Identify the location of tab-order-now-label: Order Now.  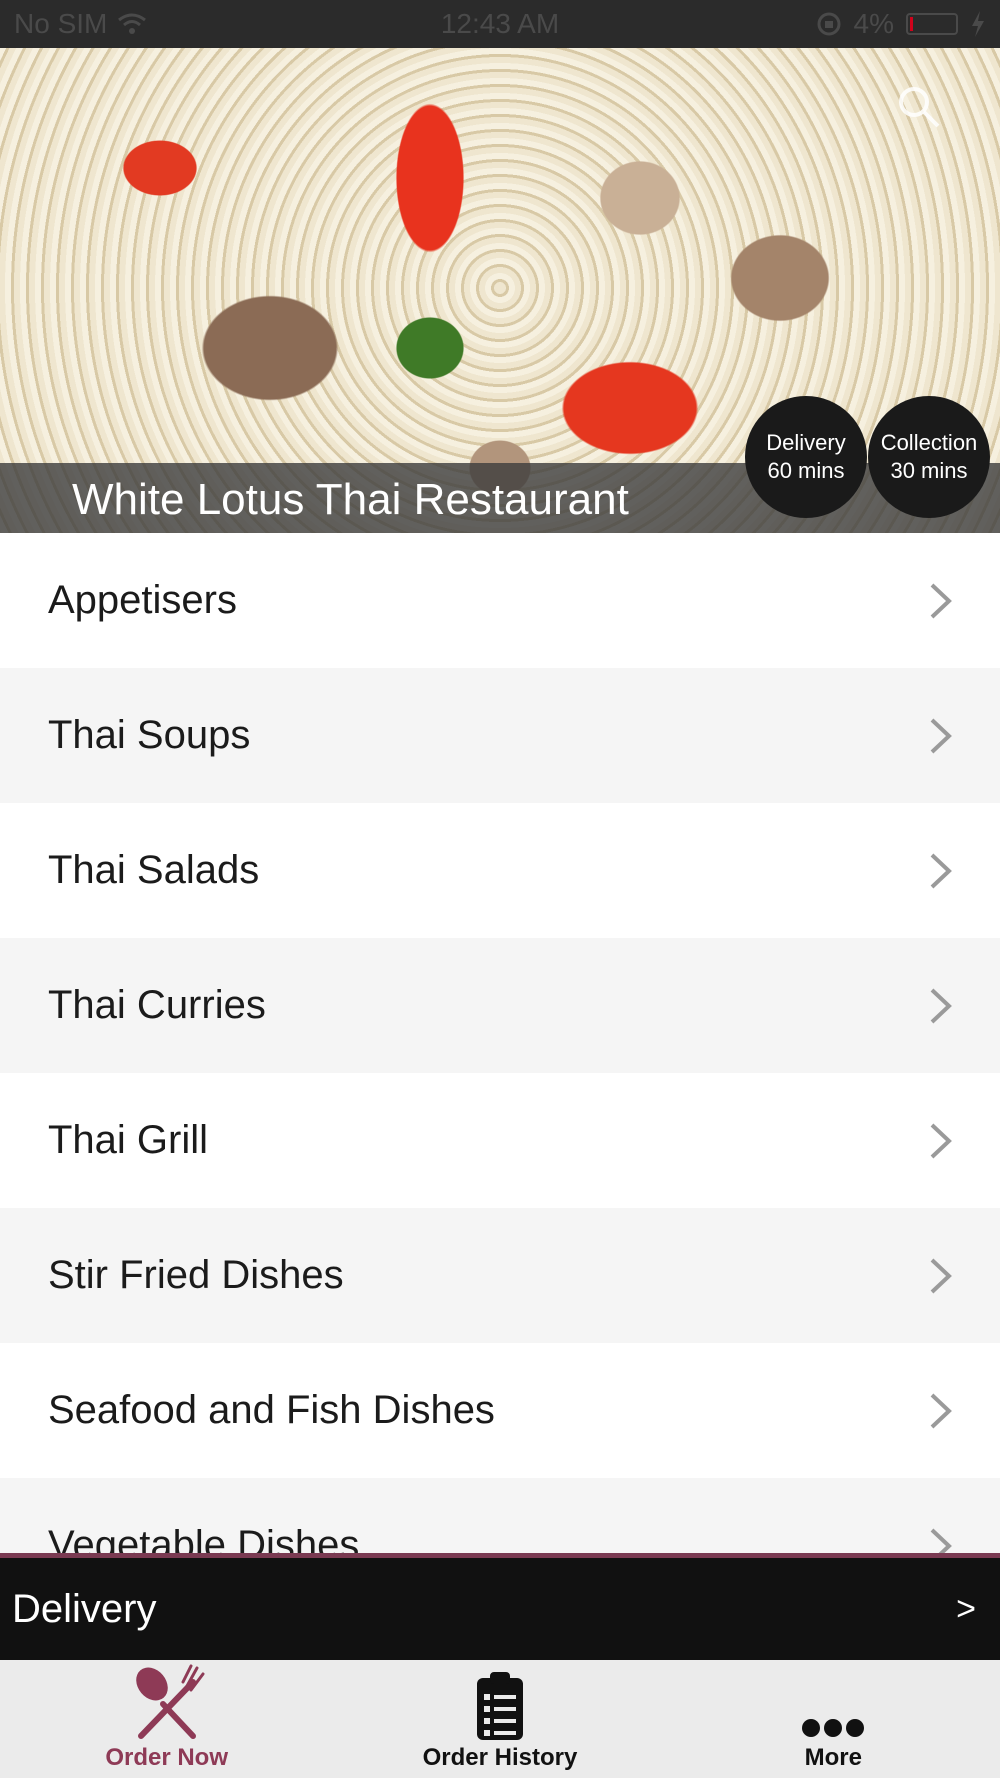
(166, 1757).